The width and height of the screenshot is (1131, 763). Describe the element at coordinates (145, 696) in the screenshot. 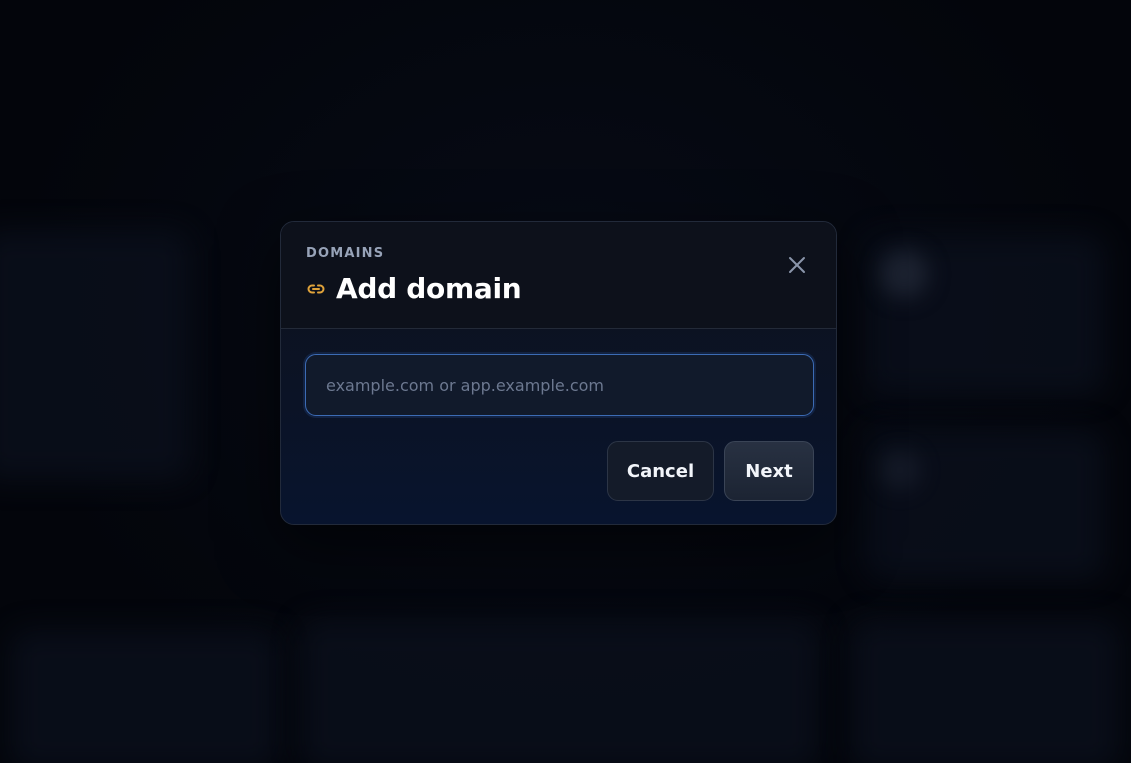

I see `blurred-panel-bottom-left` at that location.